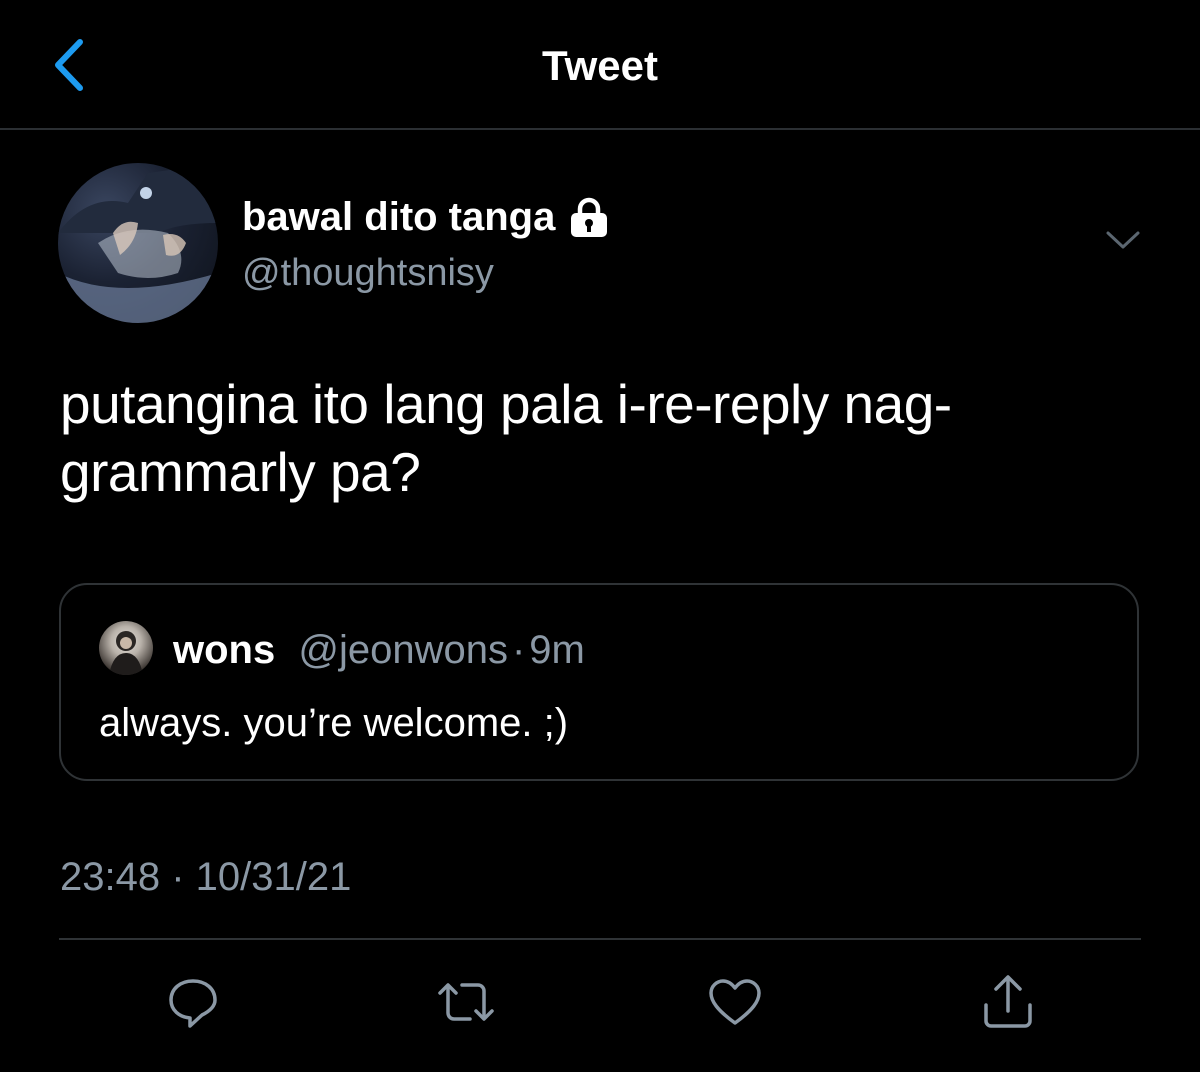  I want to click on page-title: Tweet, so click(600, 65).